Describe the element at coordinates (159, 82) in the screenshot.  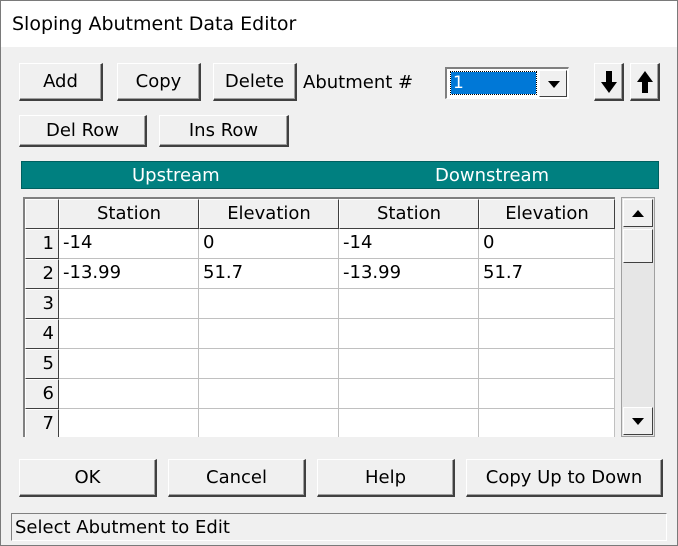
I see `copy-button: Copy` at that location.